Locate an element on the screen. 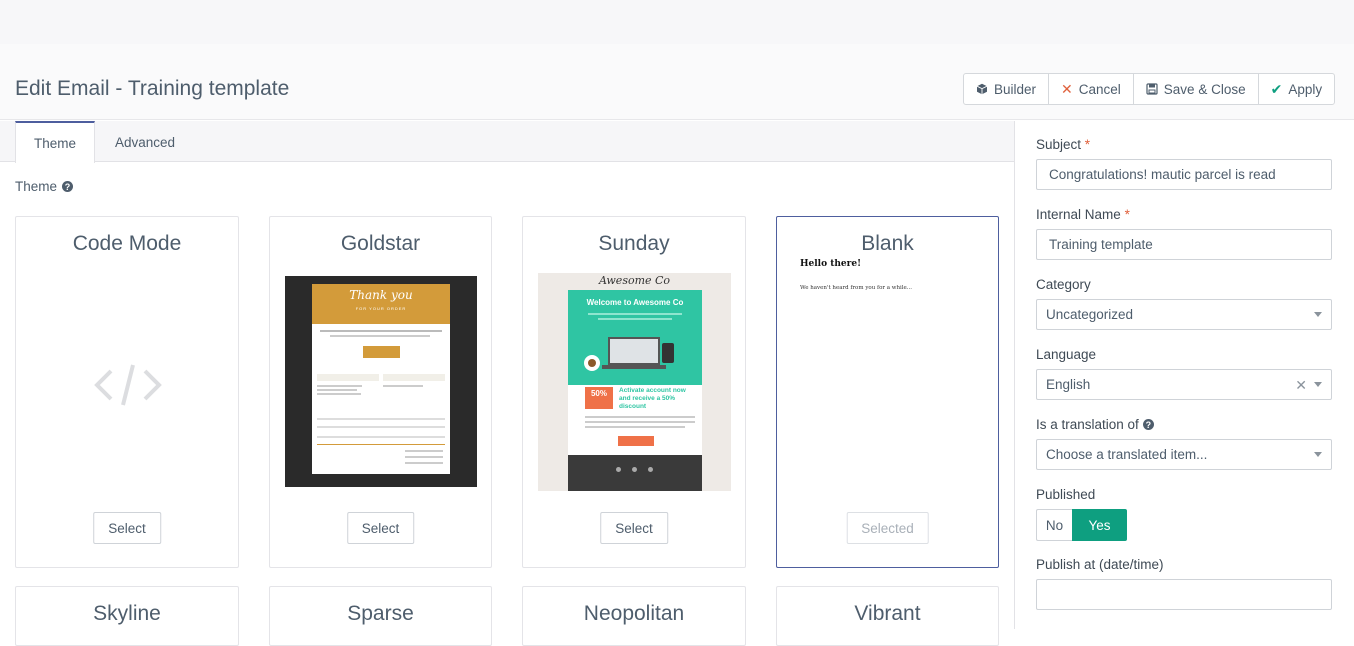 This screenshot has width=1354, height=646. subject-input: Congratulations! mautic parcel is read is located at coordinates (1184, 174).